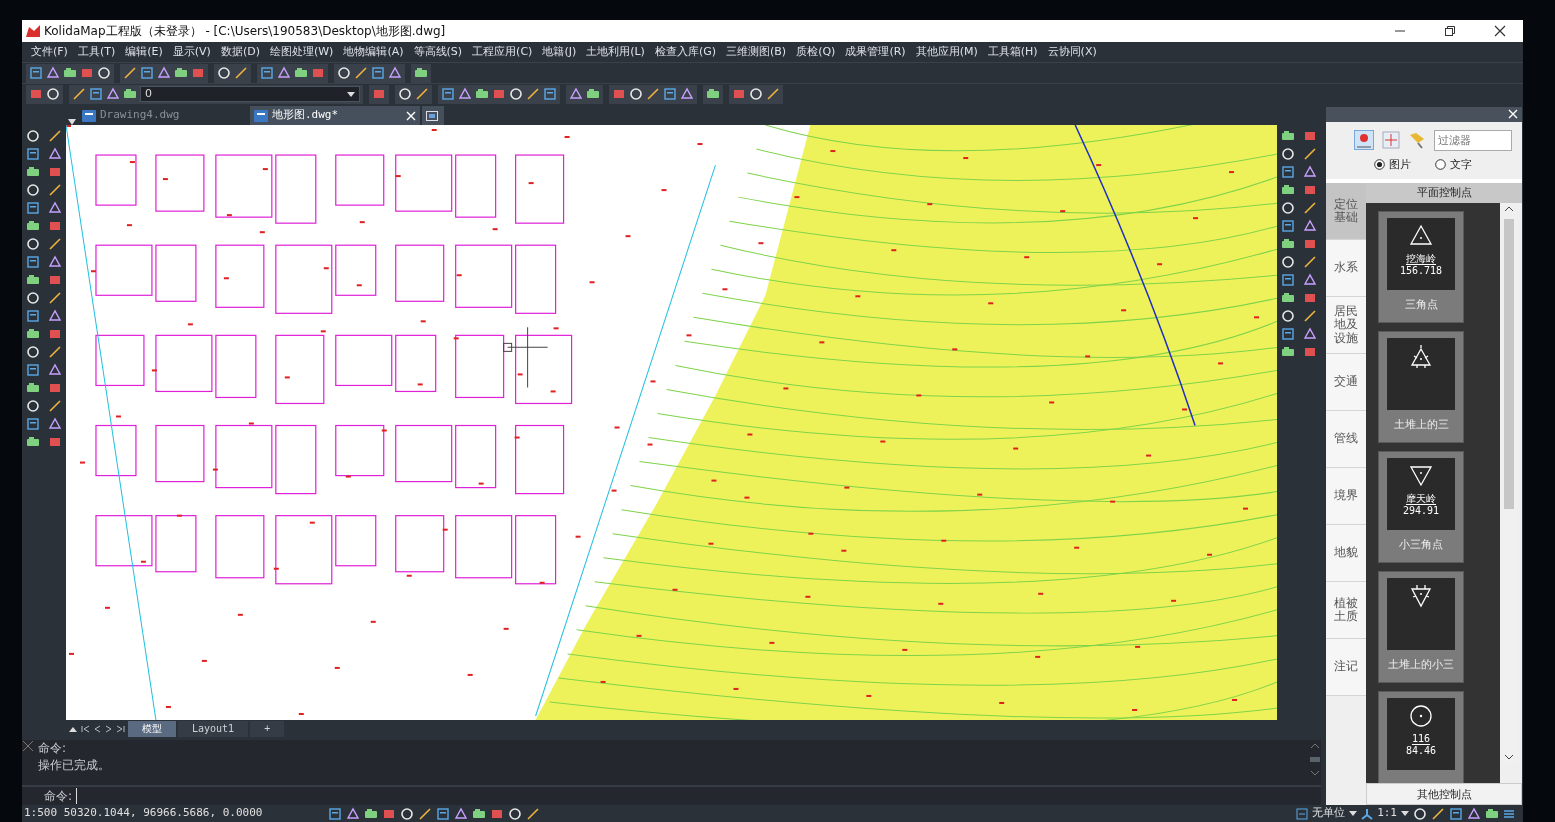 The width and height of the screenshot is (1555, 822). What do you see at coordinates (433, 115) in the screenshot?
I see `new-tab-button` at bounding box center [433, 115].